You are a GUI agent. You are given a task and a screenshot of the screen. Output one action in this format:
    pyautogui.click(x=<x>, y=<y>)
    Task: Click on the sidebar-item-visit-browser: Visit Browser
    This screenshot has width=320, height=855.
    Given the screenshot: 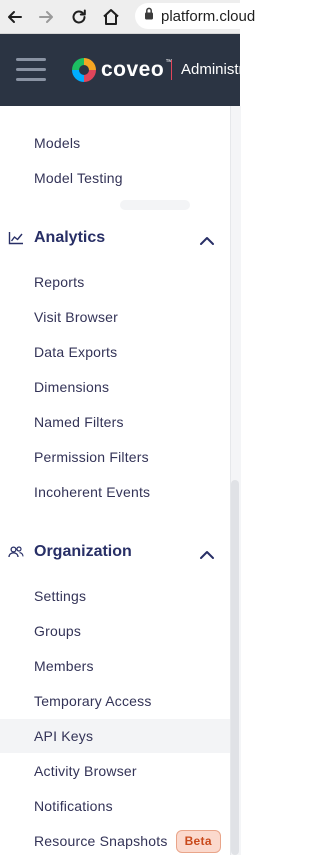 What is the action you would take?
    pyautogui.click(x=115, y=317)
    